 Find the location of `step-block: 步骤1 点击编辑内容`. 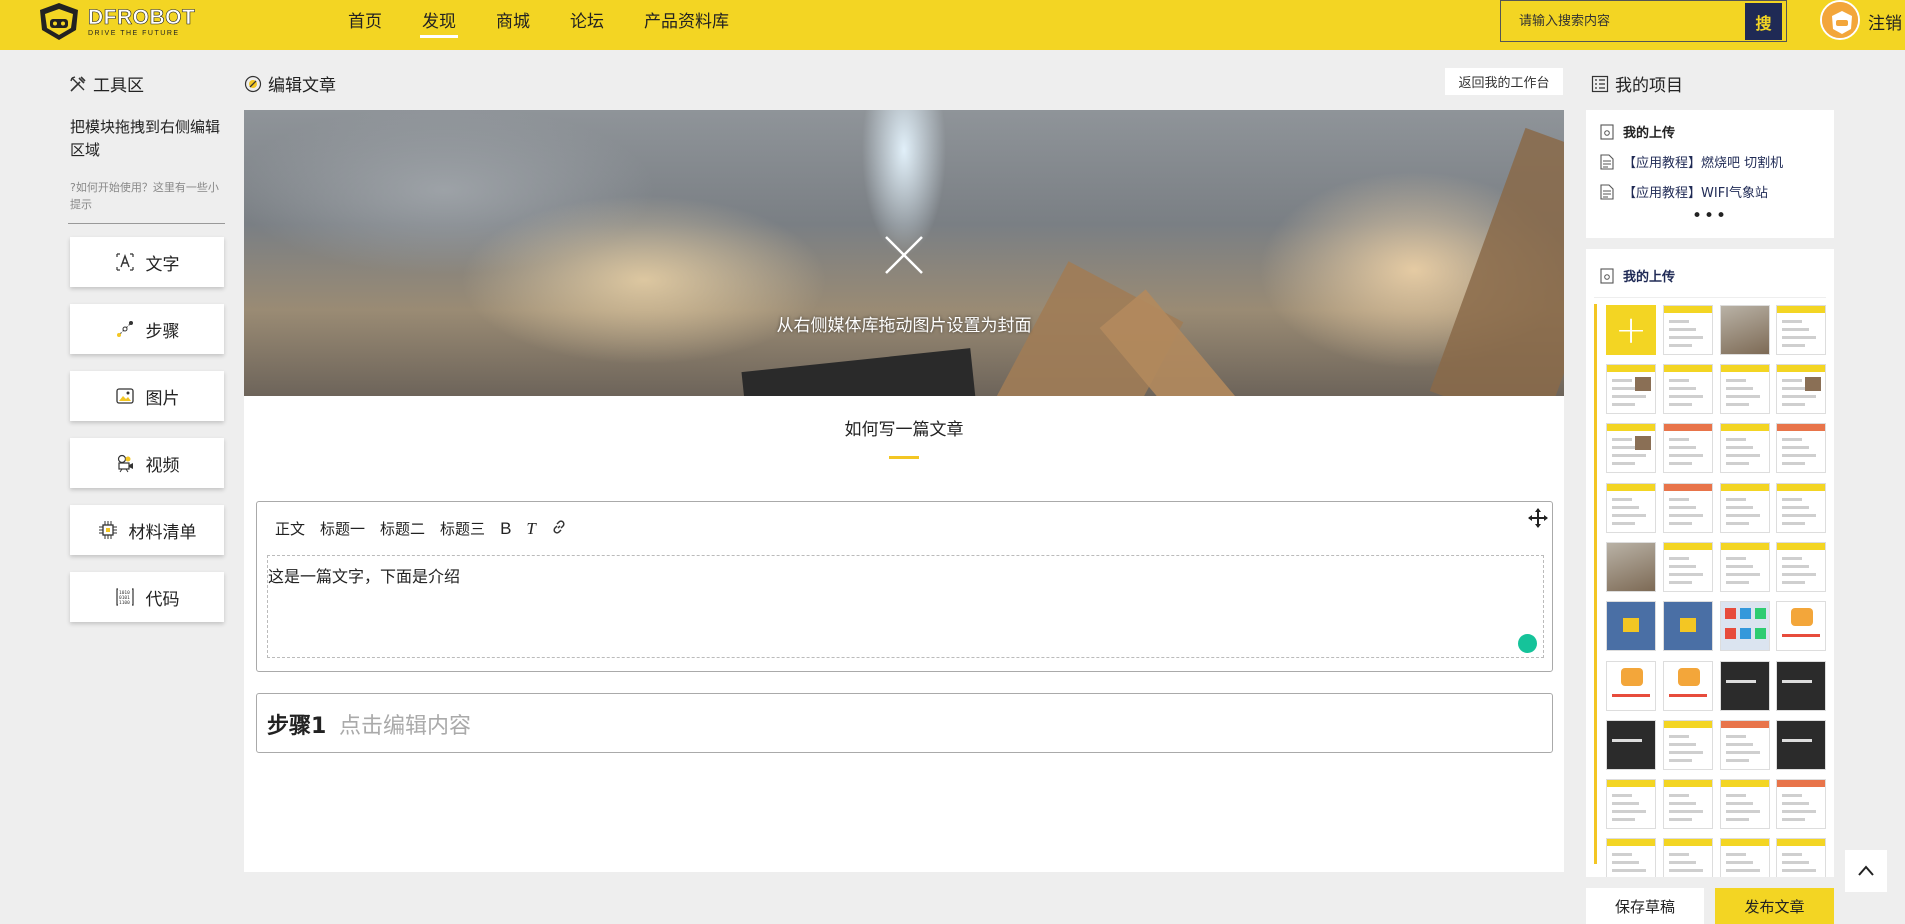

step-block: 步骤1 点击编辑内容 is located at coordinates (904, 723).